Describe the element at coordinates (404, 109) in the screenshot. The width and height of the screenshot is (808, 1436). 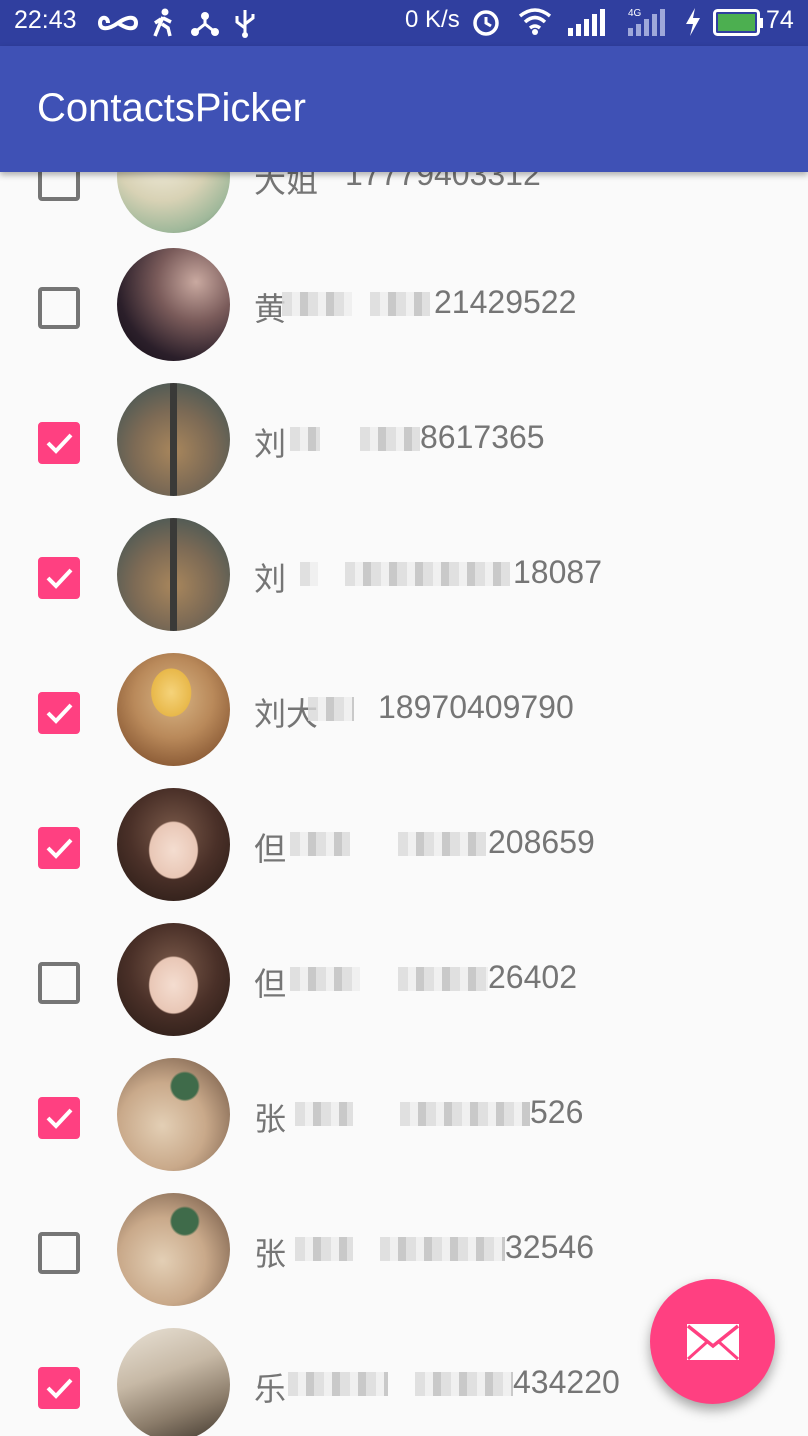
I see `app-bar: ContactsPicker` at that location.